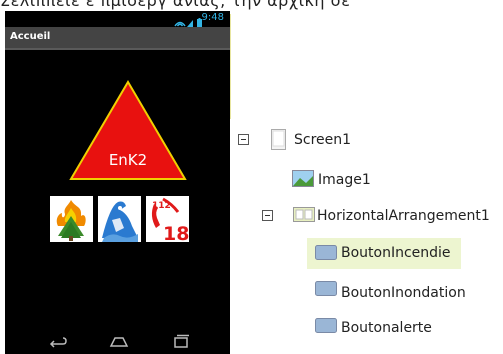  I want to click on home-icon, so click(119, 342).